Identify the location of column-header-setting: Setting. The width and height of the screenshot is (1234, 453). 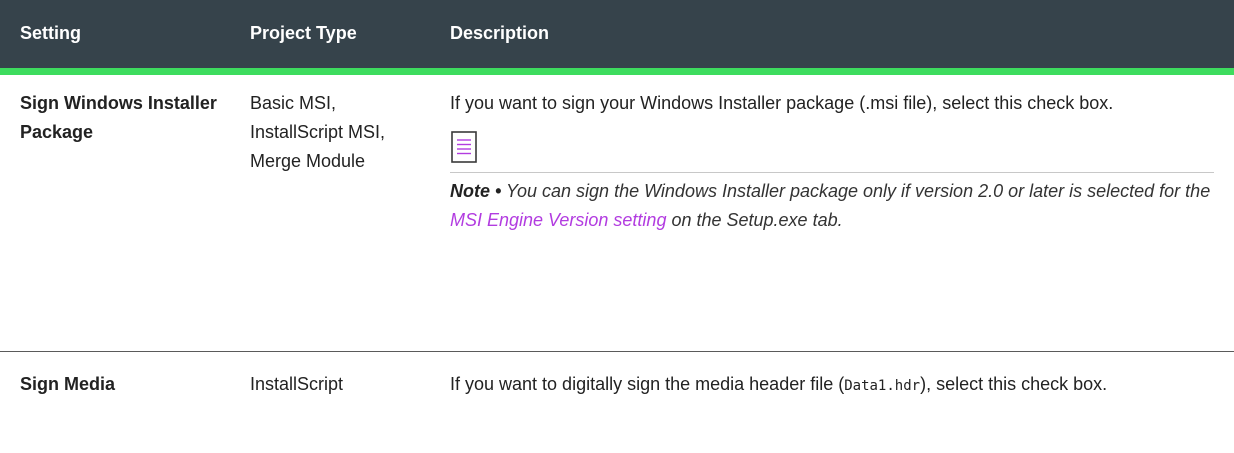
(116, 37).